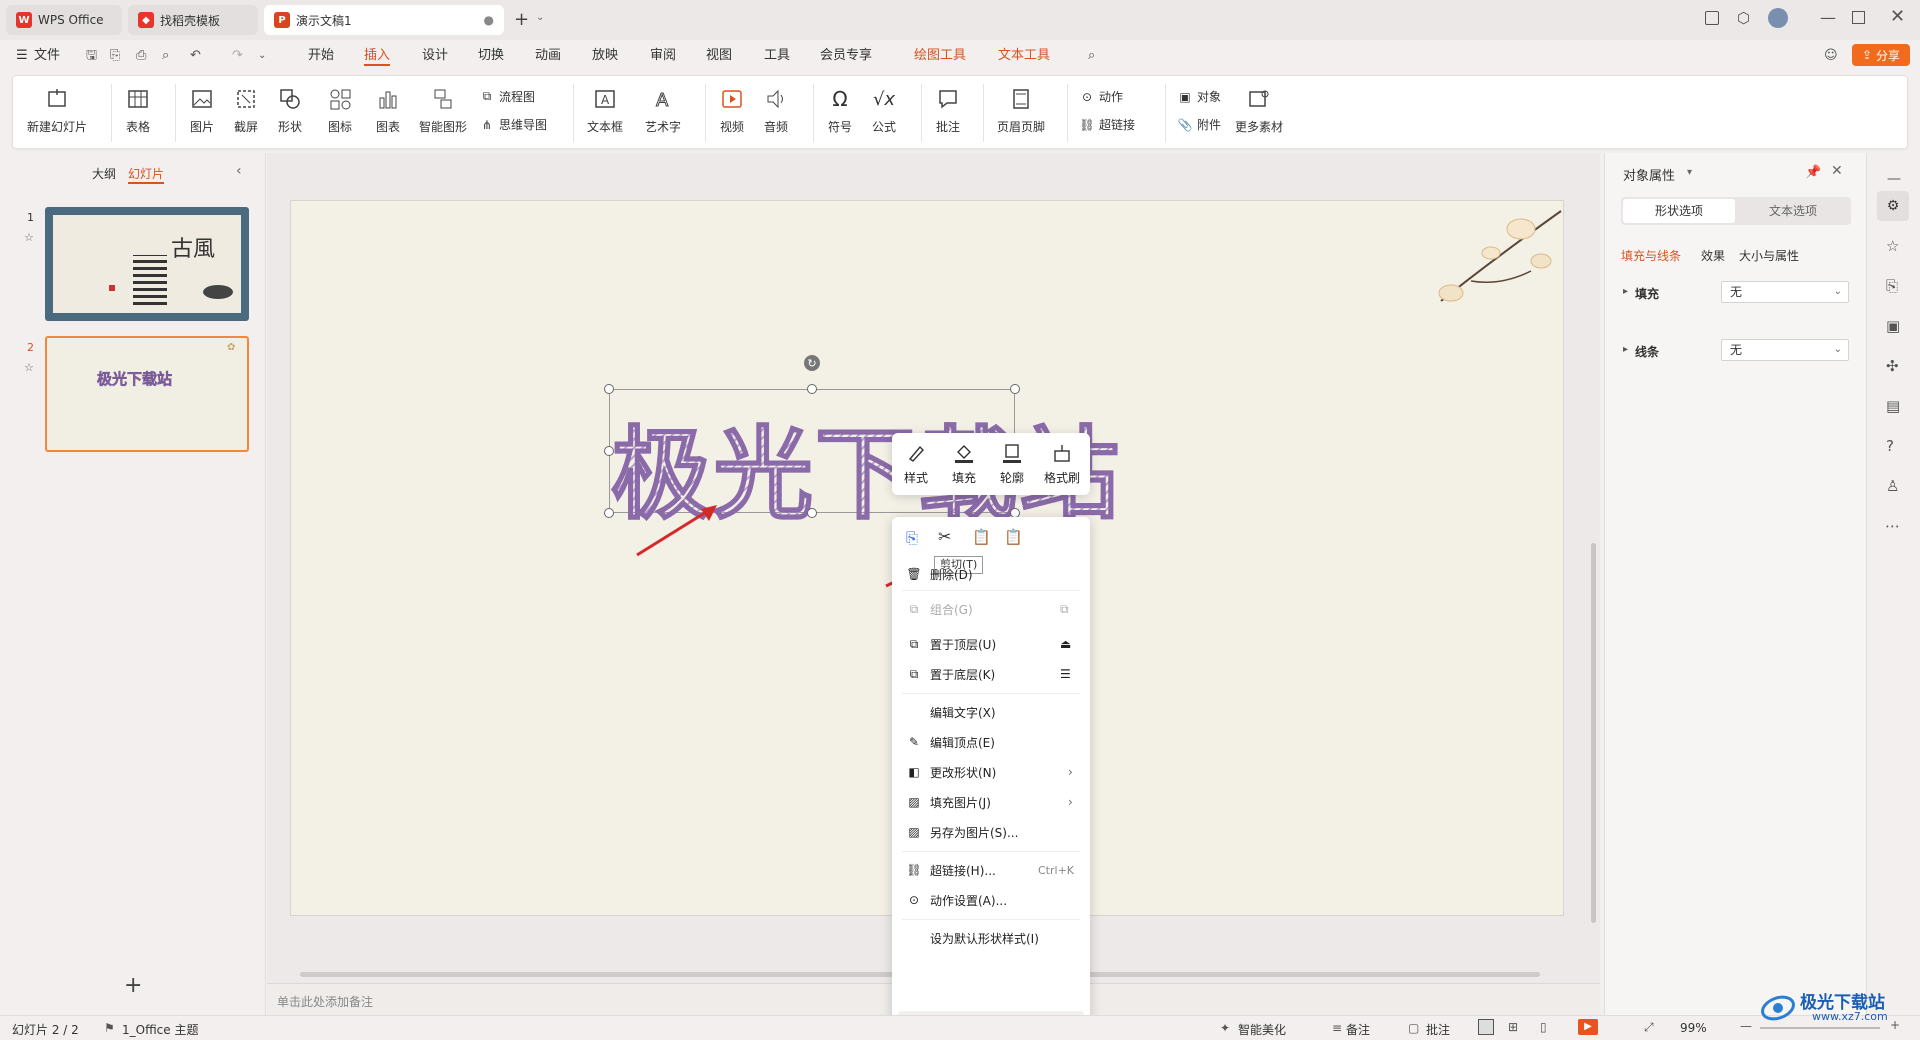  Describe the element at coordinates (1892, 366) in the screenshot. I see `tools-icon: ✣` at that location.